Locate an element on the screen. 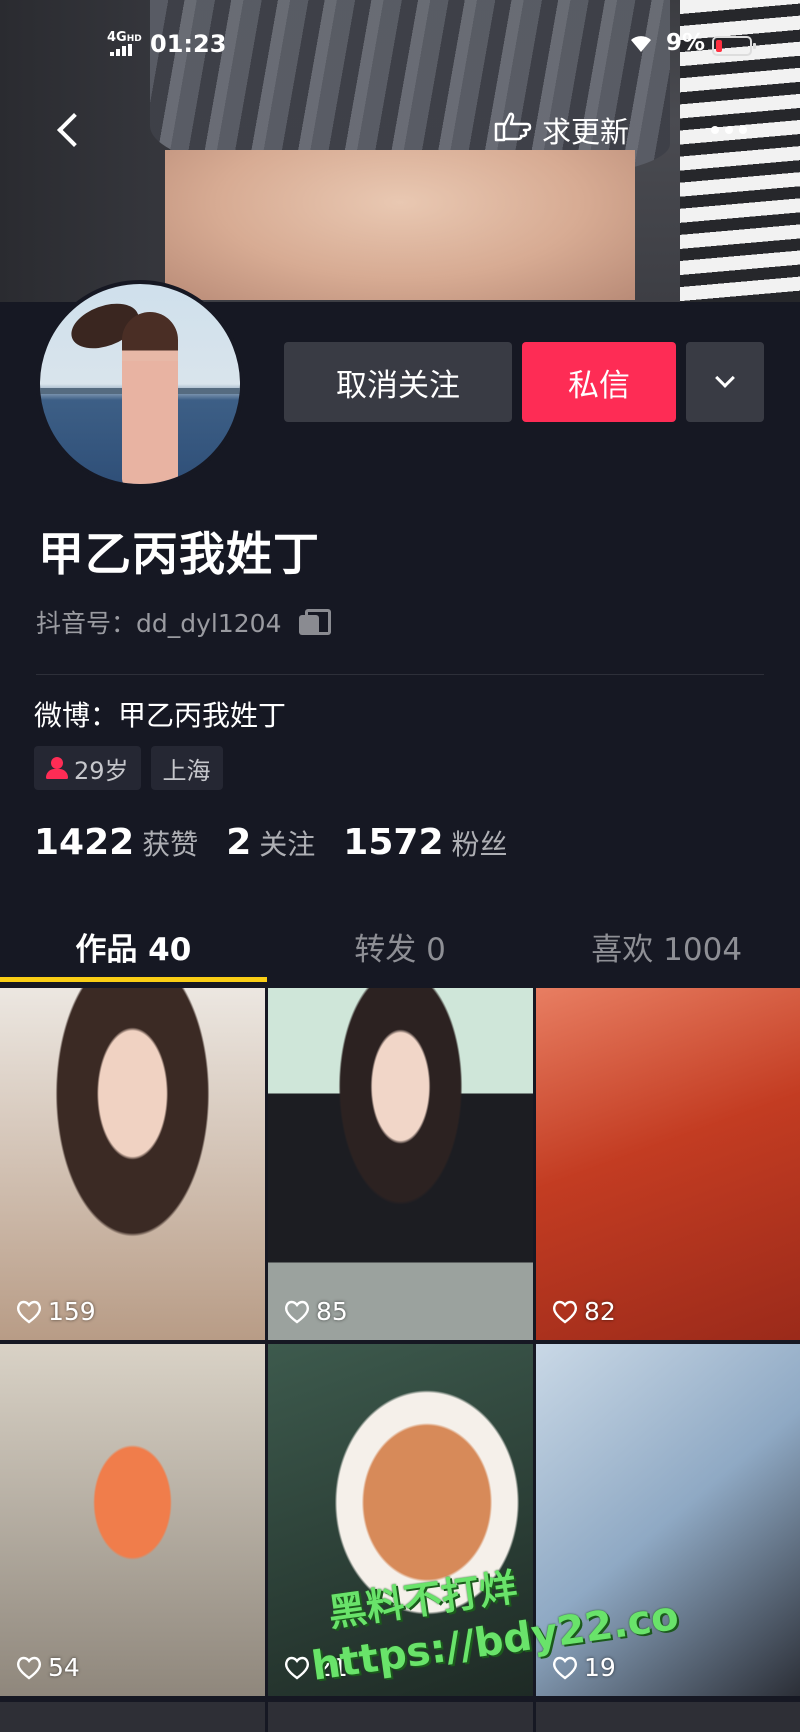 Image resolution: width=800 pixels, height=1732 pixels. like-count-value: 82 is located at coordinates (600, 1311).